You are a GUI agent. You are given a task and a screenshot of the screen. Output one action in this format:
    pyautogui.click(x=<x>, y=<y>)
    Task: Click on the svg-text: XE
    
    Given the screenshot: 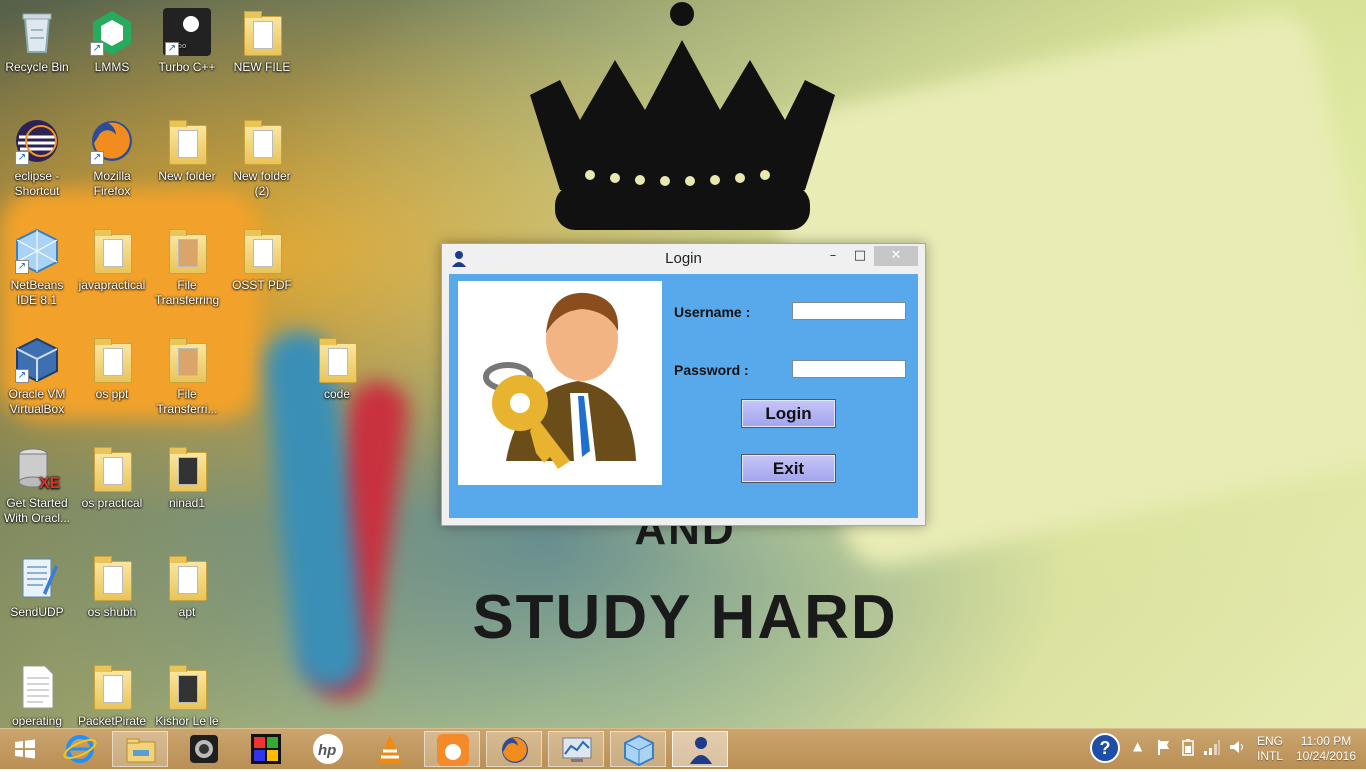 What is the action you would take?
    pyautogui.click(x=50, y=483)
    